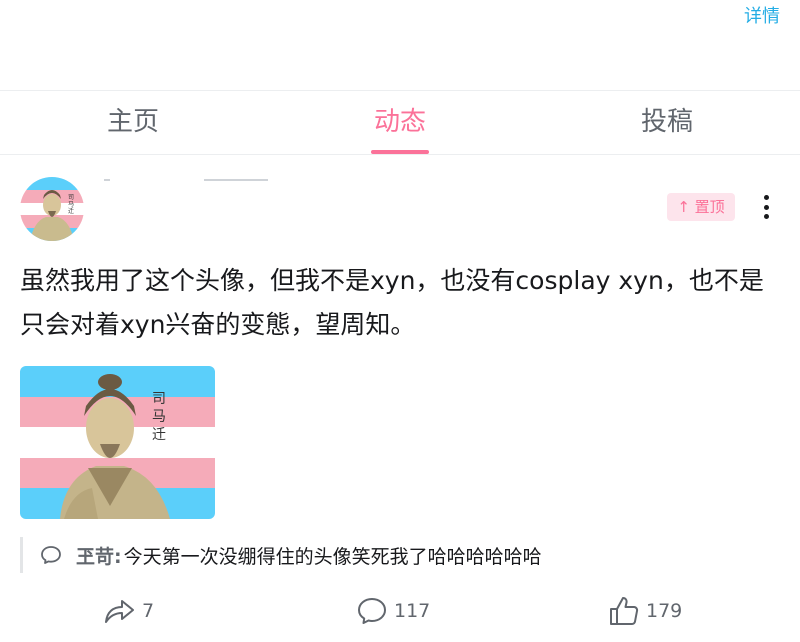  I want to click on comment-count: 117, so click(412, 611).